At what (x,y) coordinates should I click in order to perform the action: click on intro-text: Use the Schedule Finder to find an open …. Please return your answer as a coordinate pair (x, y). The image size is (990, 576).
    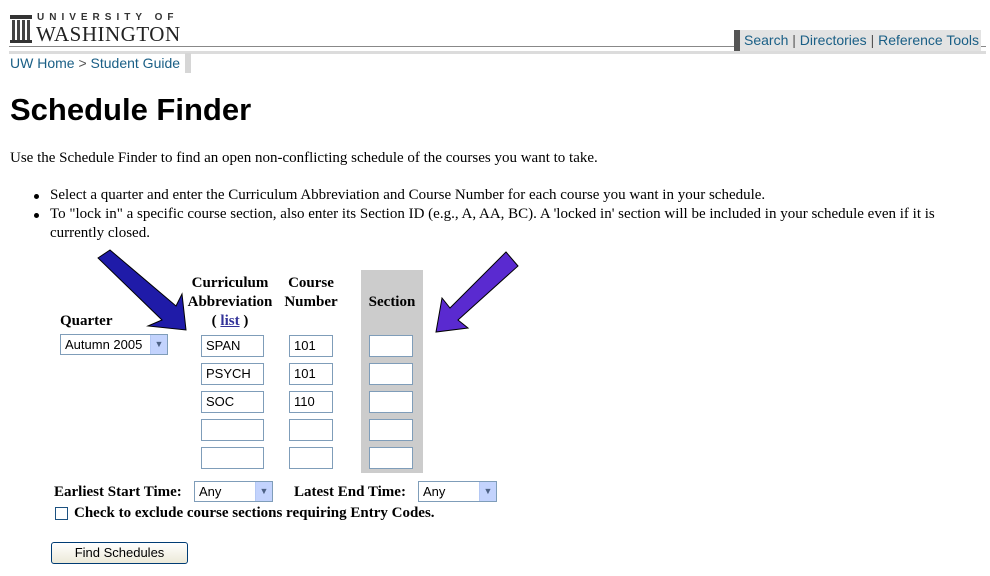
    Looking at the image, I should click on (304, 158).